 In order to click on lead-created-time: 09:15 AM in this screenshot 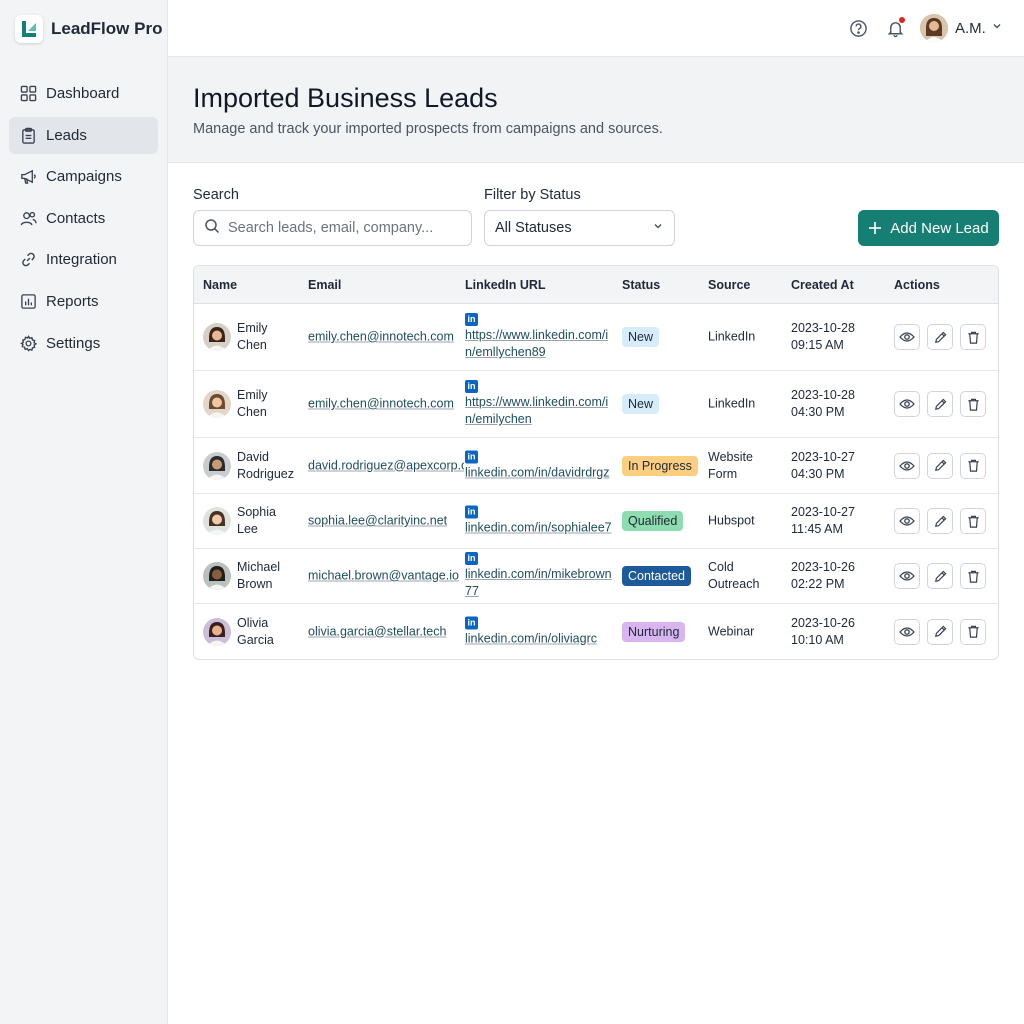, I will do `click(817, 345)`.